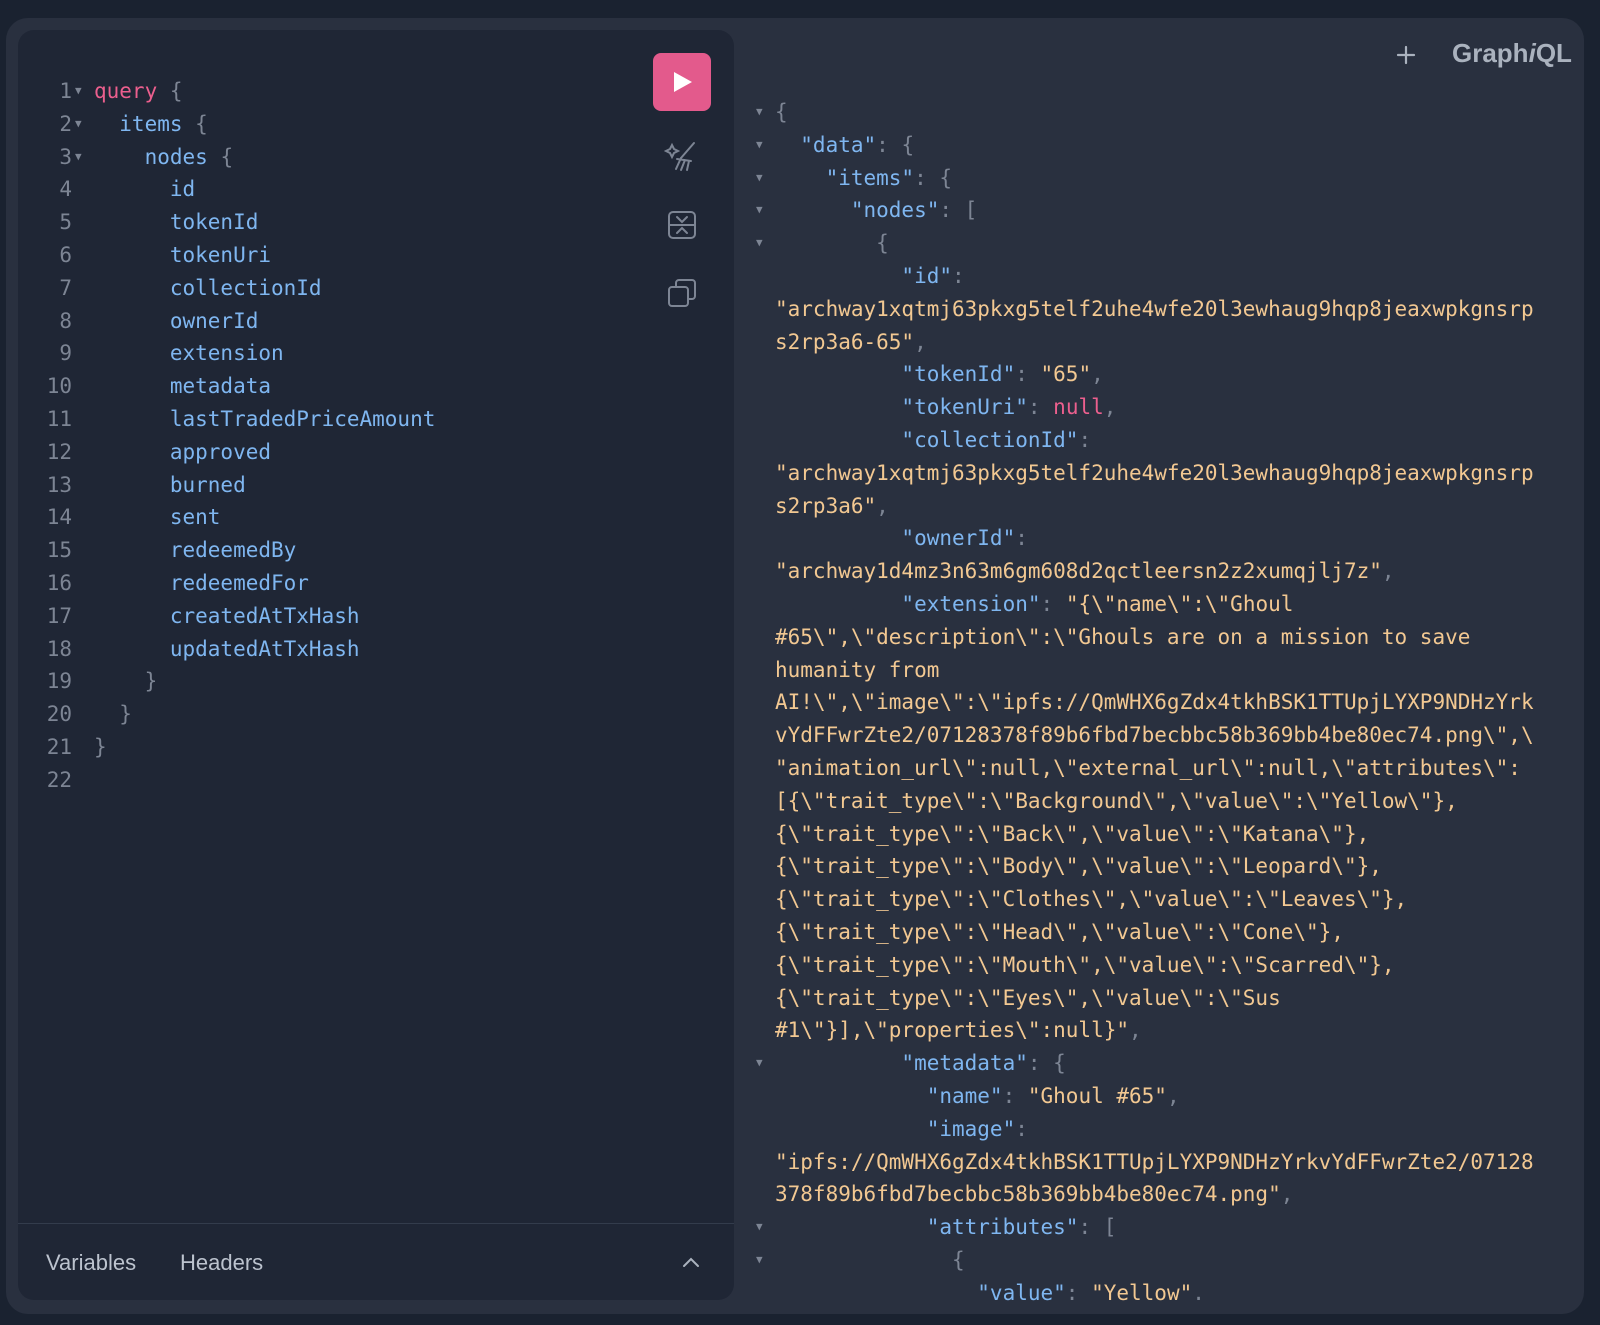 Image resolution: width=1600 pixels, height=1325 pixels. I want to click on result-line-text: "value": "Yellow"., so click(990, 1292).